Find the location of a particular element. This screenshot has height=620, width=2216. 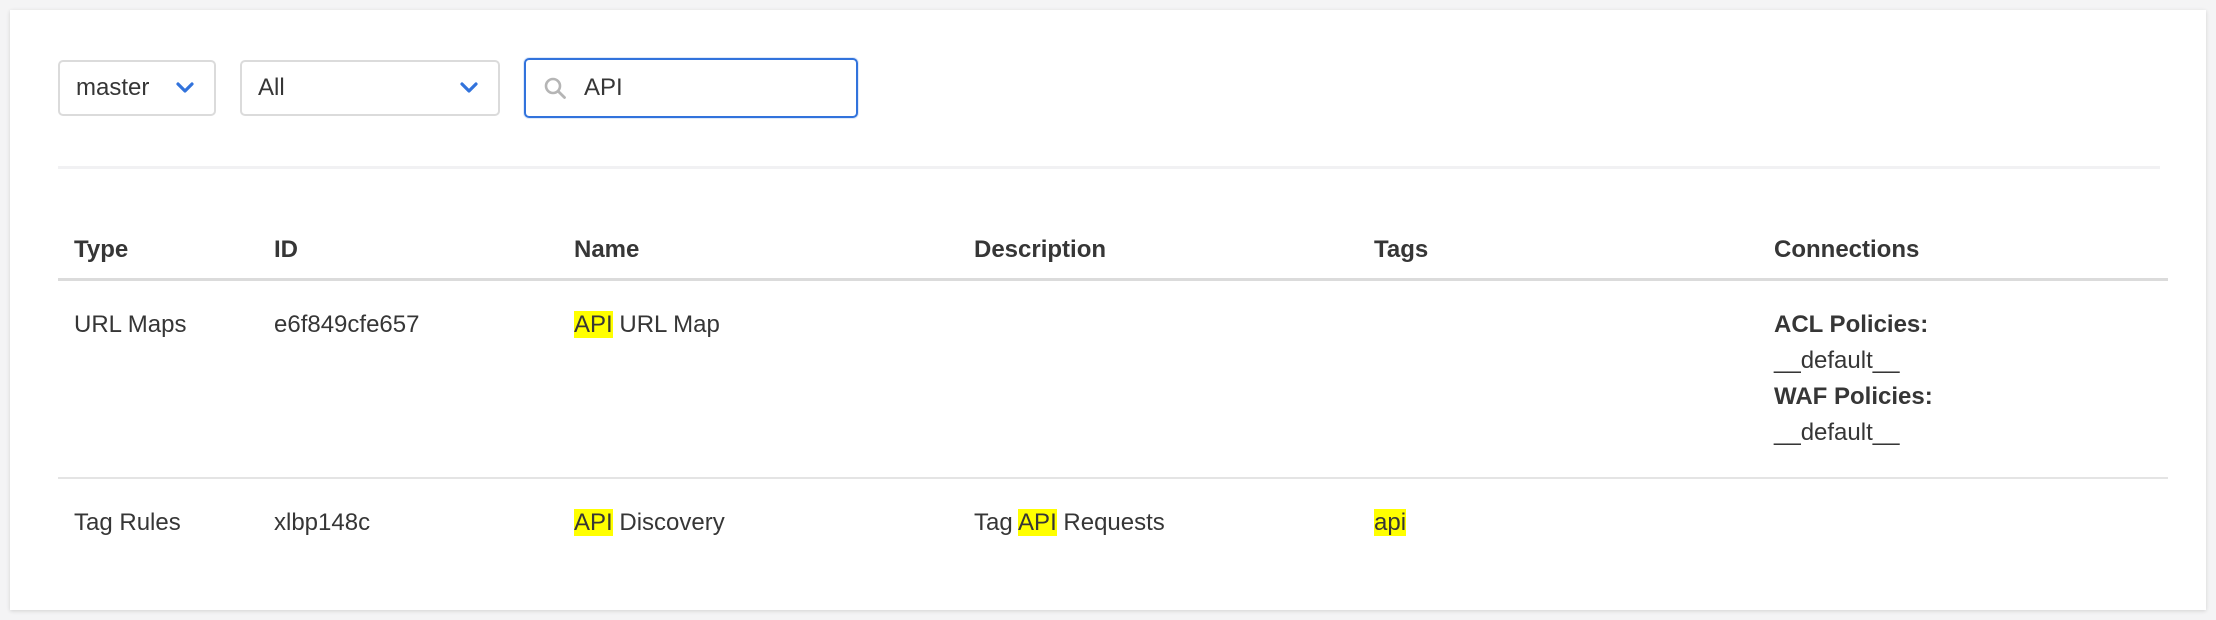

cell-type: URL Maps is located at coordinates (158, 379).